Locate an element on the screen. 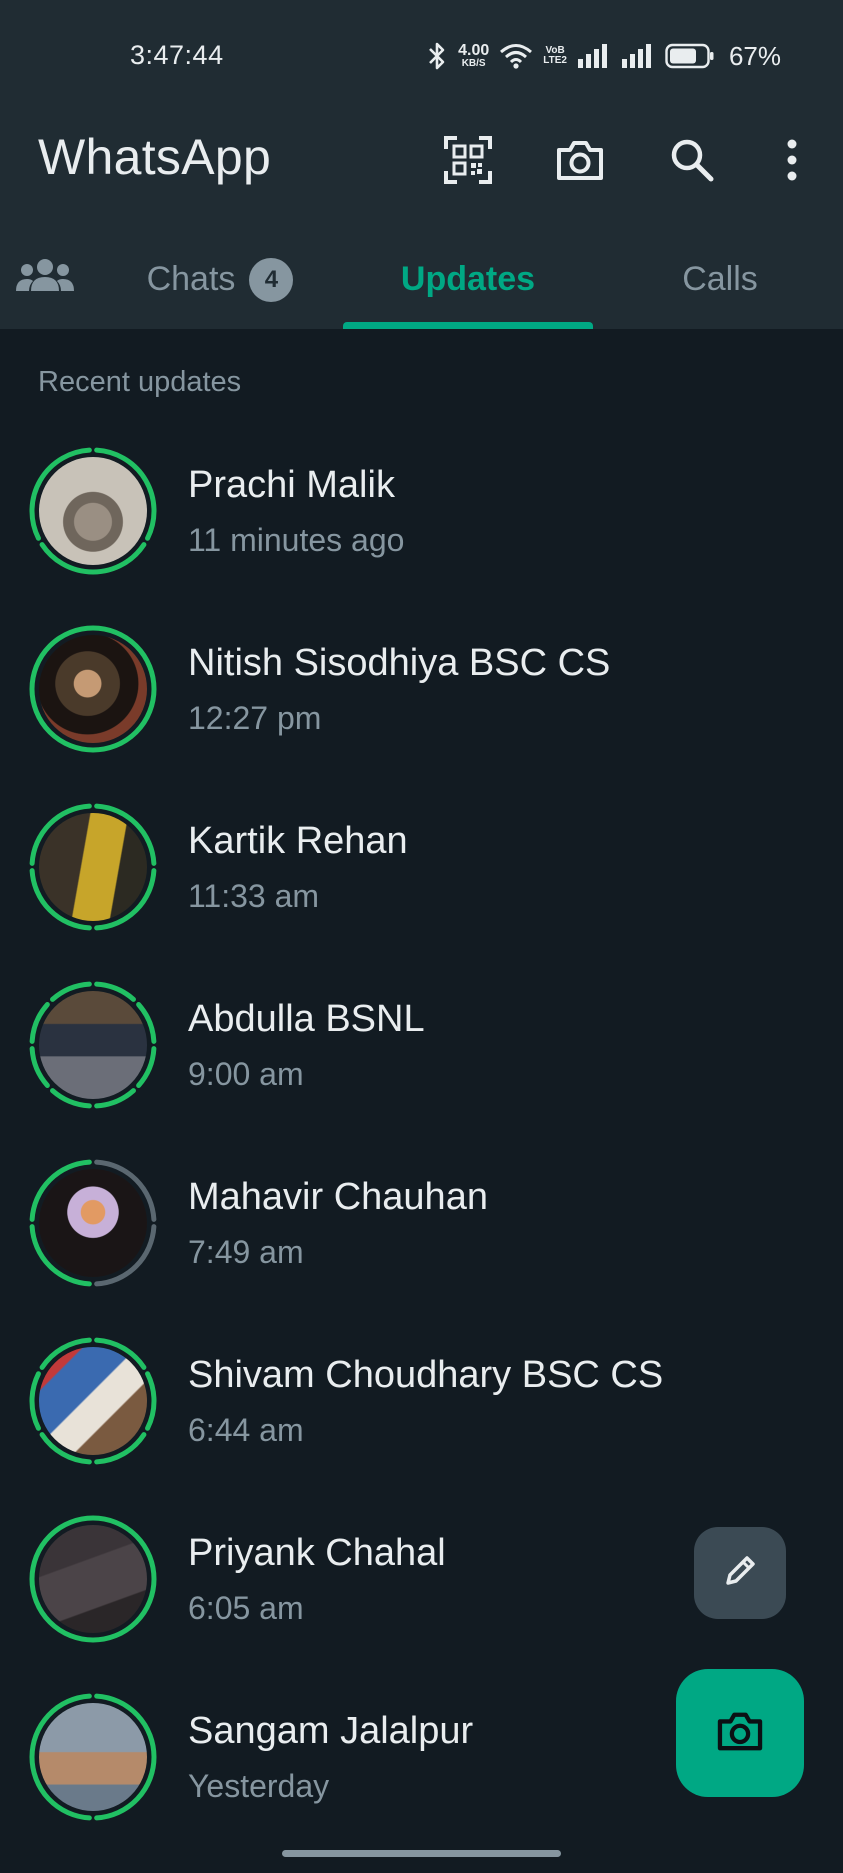 Image resolution: width=843 pixels, height=1873 pixels. status-time: 9:00 am is located at coordinates (246, 1074).